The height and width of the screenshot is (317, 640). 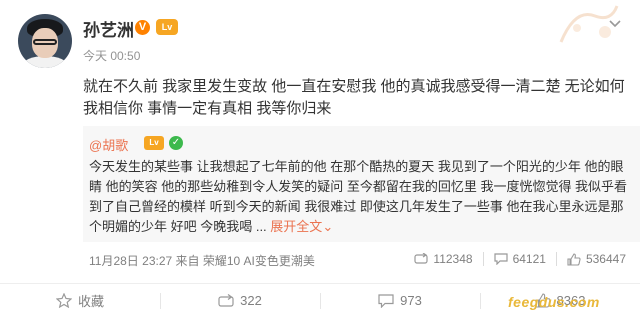 I want to click on retweet-check-badge: ✓, so click(x=176, y=143).